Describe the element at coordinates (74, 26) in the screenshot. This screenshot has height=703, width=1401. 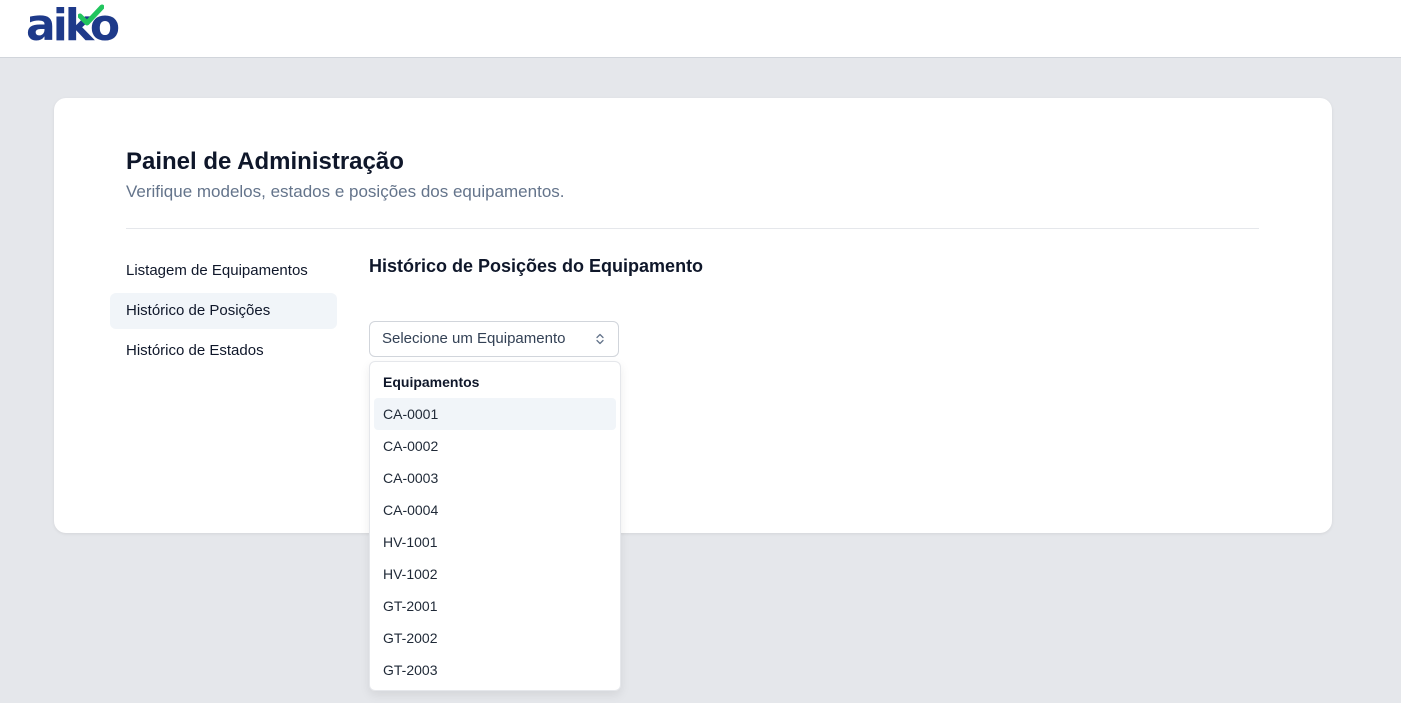
I see `aiko-logo: aiko` at that location.